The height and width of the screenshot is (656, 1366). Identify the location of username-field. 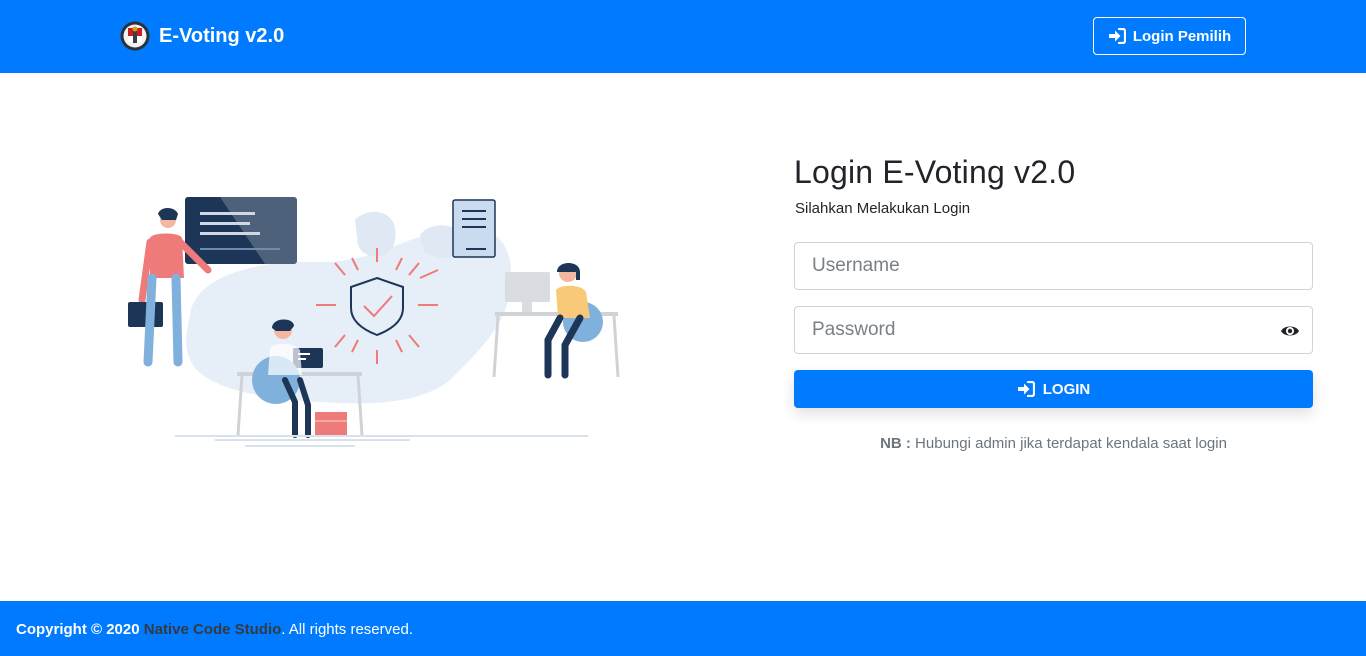
(1053, 266).